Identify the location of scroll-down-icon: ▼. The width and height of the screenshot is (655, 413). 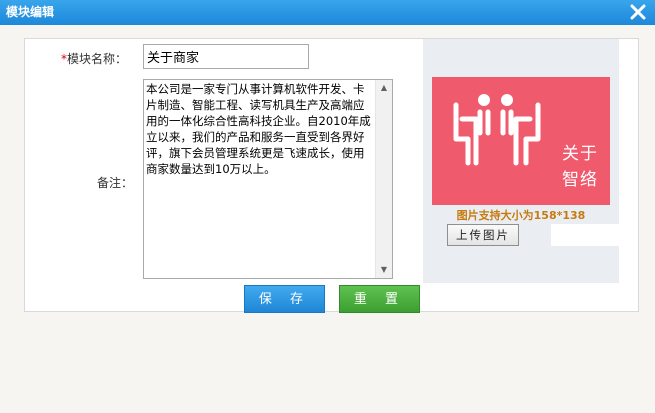
(384, 270).